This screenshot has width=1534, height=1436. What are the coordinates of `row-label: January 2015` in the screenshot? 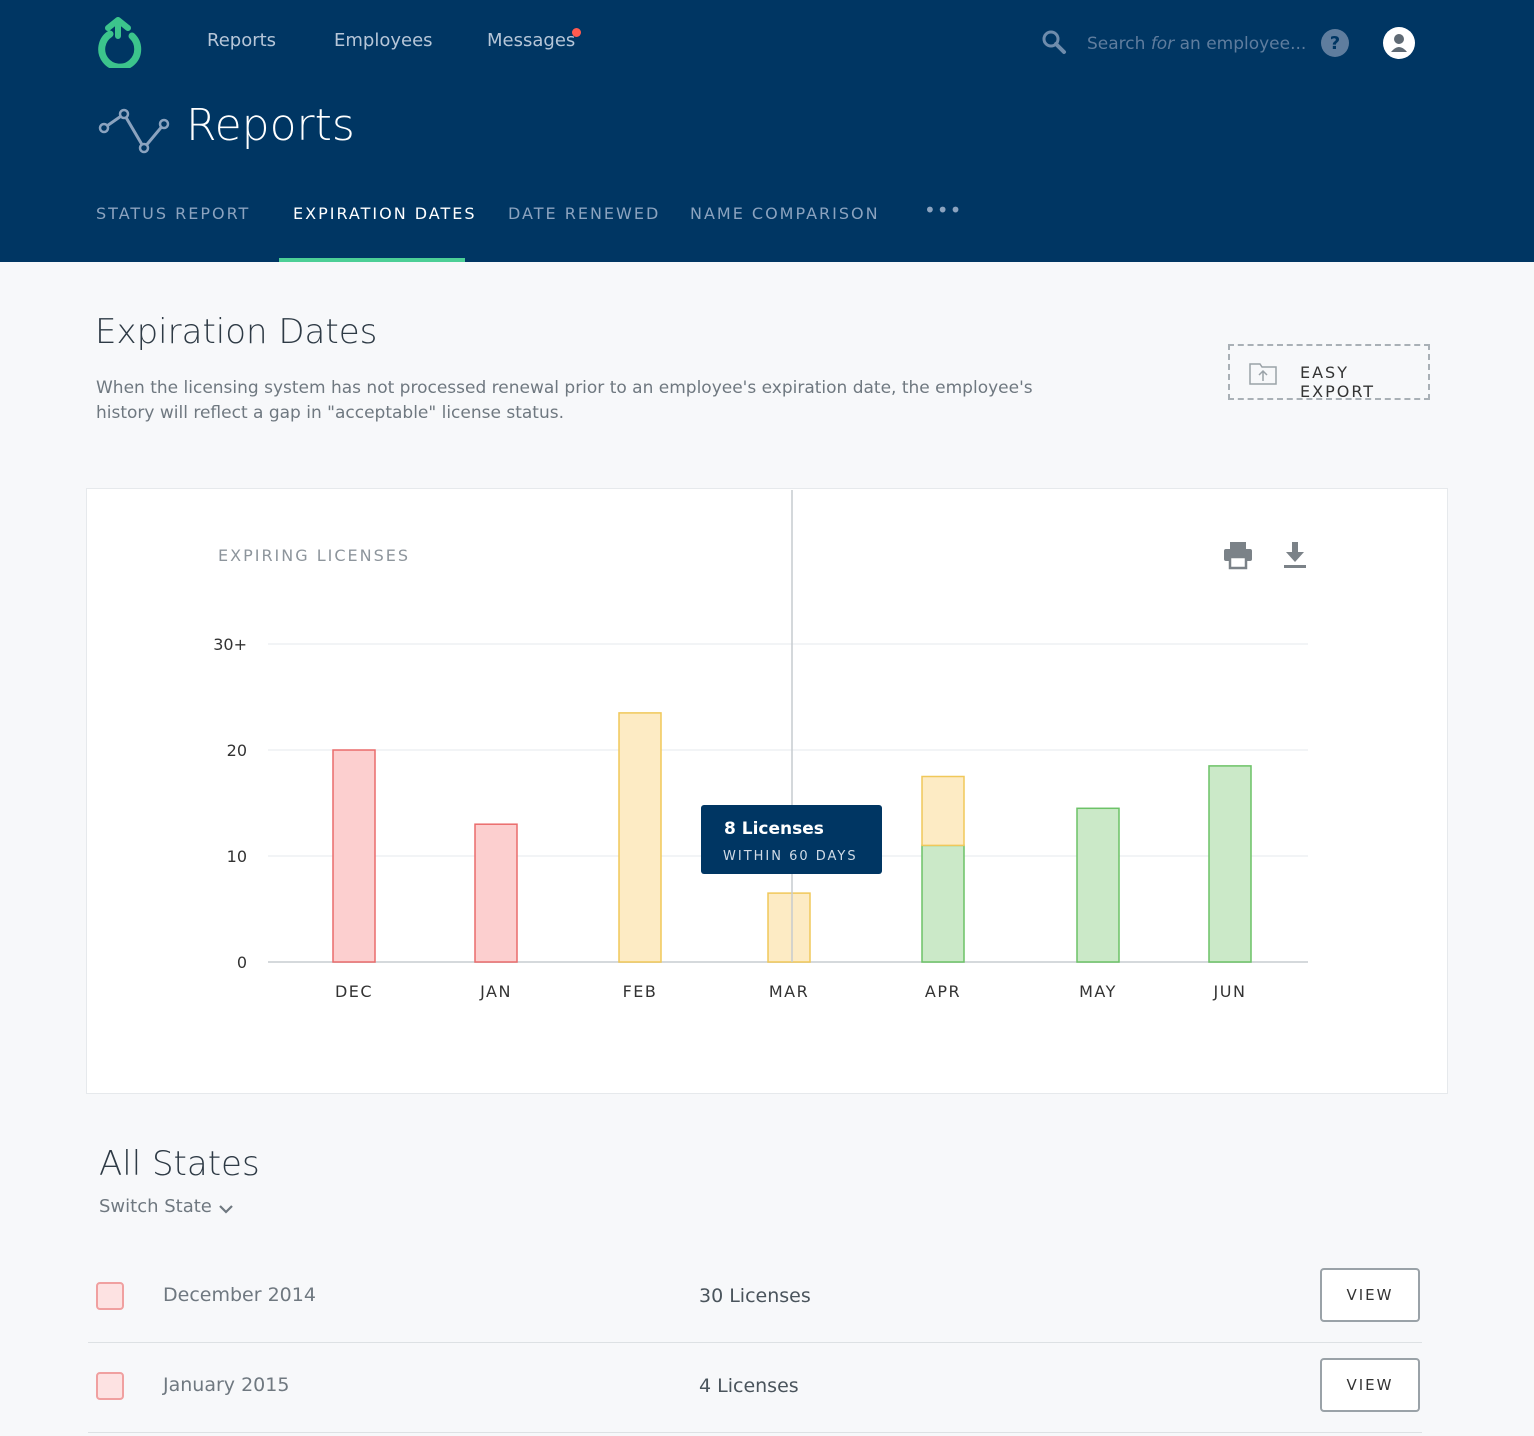 It's located at (226, 1385).